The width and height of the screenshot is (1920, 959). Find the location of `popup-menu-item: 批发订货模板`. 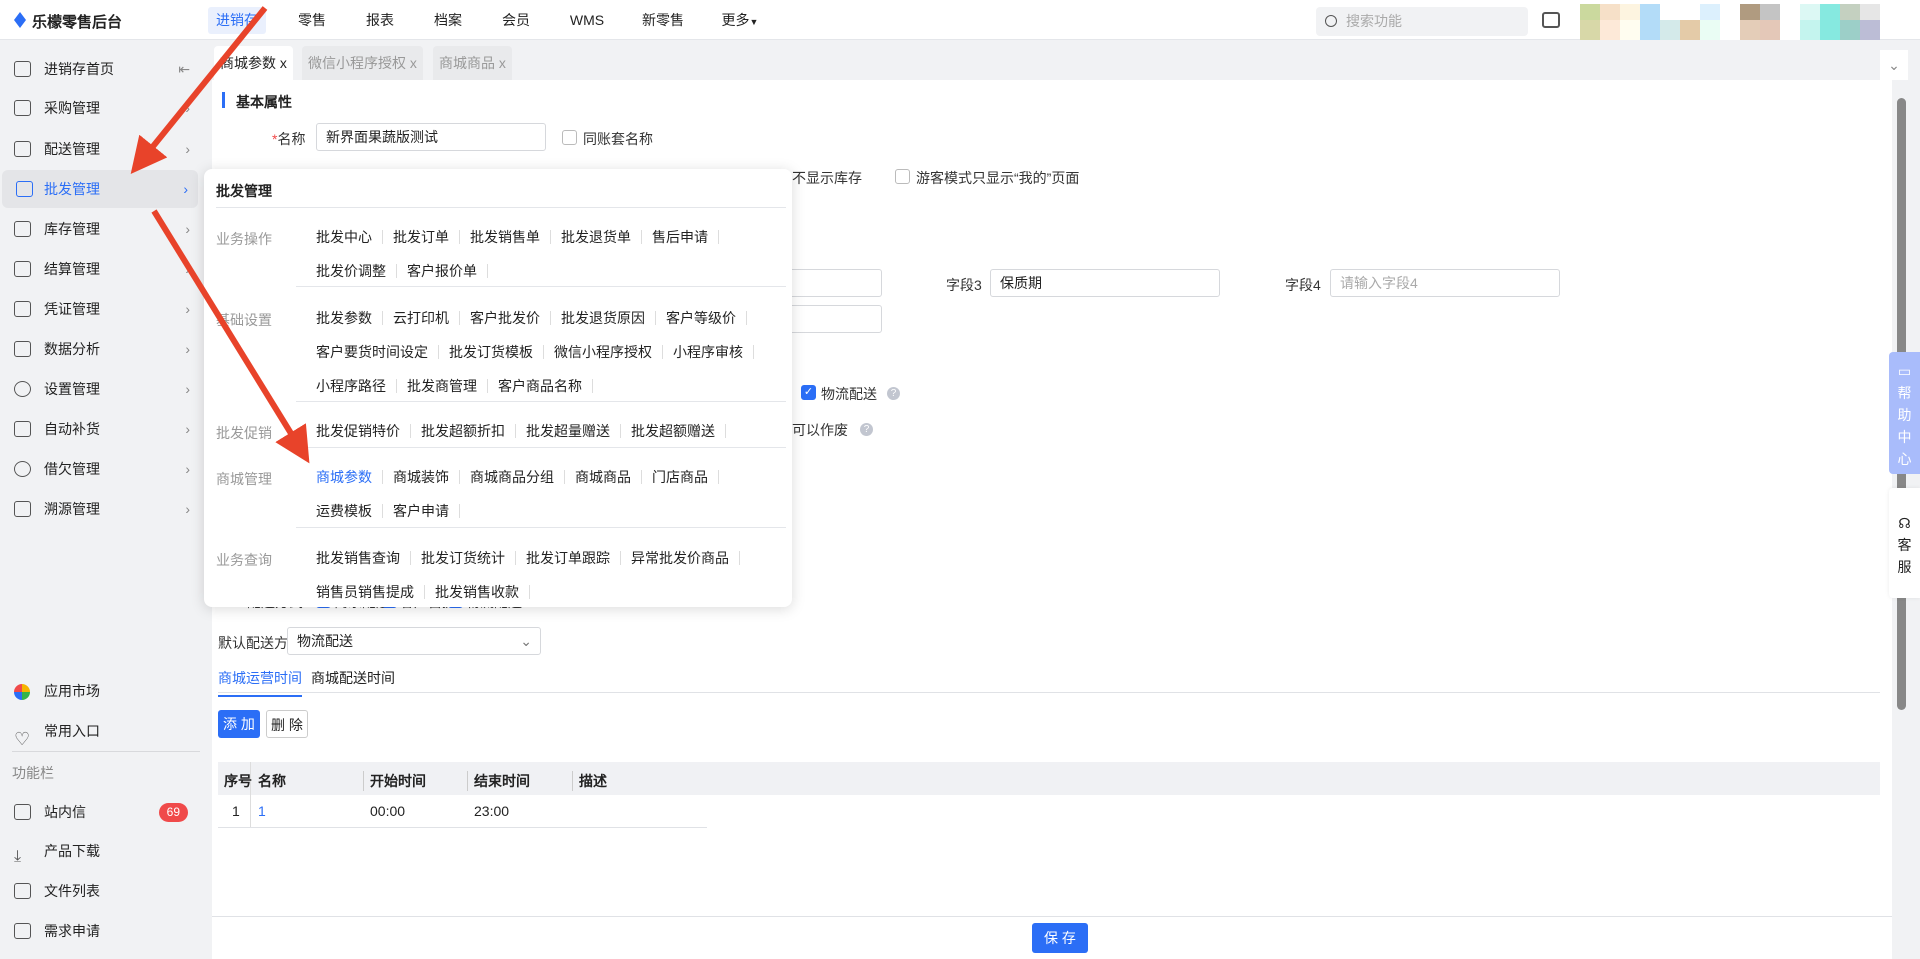

popup-menu-item: 批发订货模板 is located at coordinates (491, 352).